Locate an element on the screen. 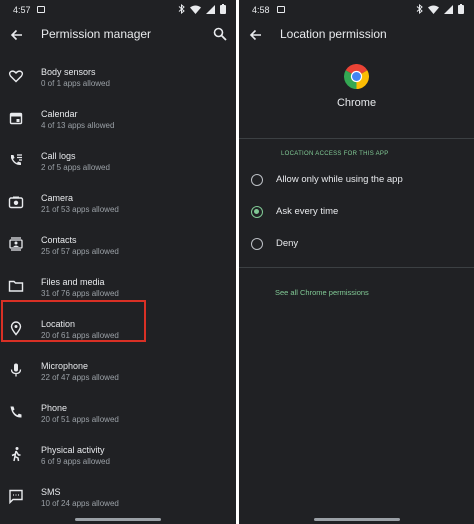 The width and height of the screenshot is (474, 524). permission-count: 31 of 76 apps allowed is located at coordinates (80, 293).